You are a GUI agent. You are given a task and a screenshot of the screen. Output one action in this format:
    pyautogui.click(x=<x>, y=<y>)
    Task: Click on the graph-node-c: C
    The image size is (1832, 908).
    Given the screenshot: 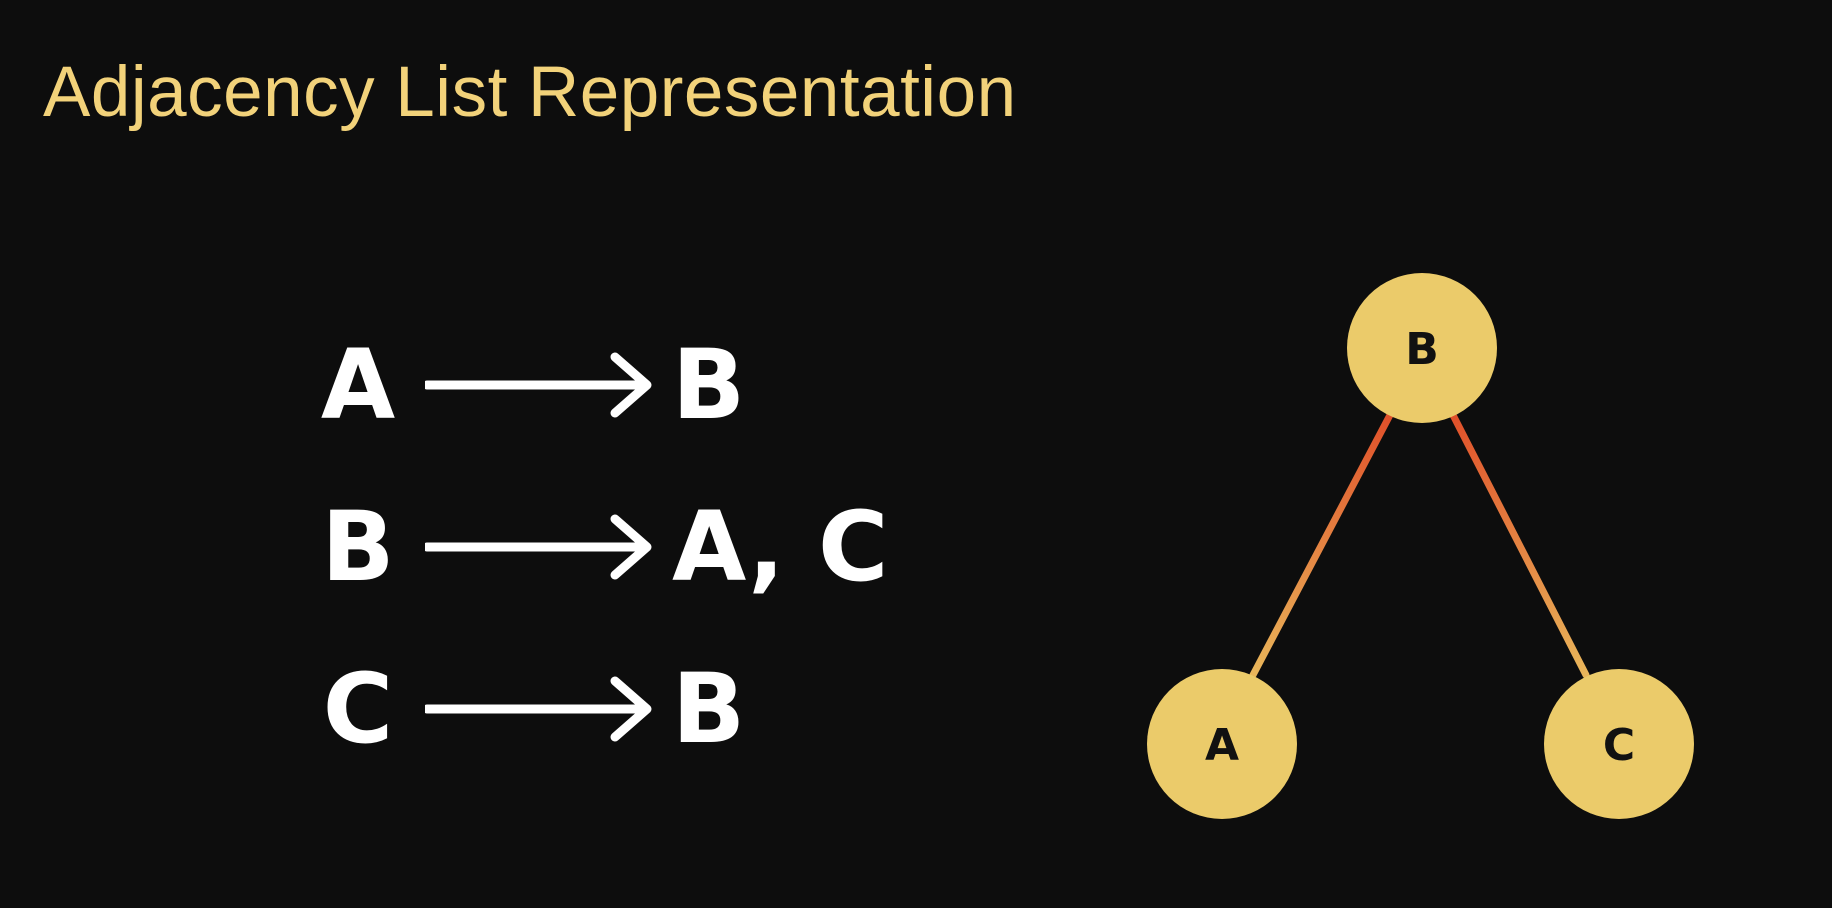 What is the action you would take?
    pyautogui.click(x=1619, y=744)
    